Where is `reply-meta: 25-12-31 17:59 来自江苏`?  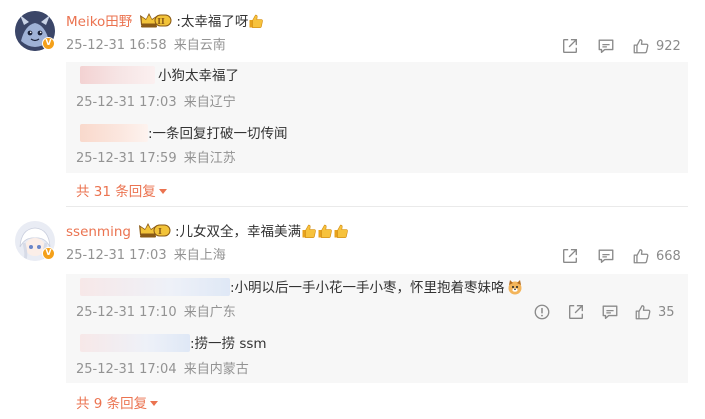 reply-meta: 25-12-31 17:59 来自江苏 is located at coordinates (156, 159).